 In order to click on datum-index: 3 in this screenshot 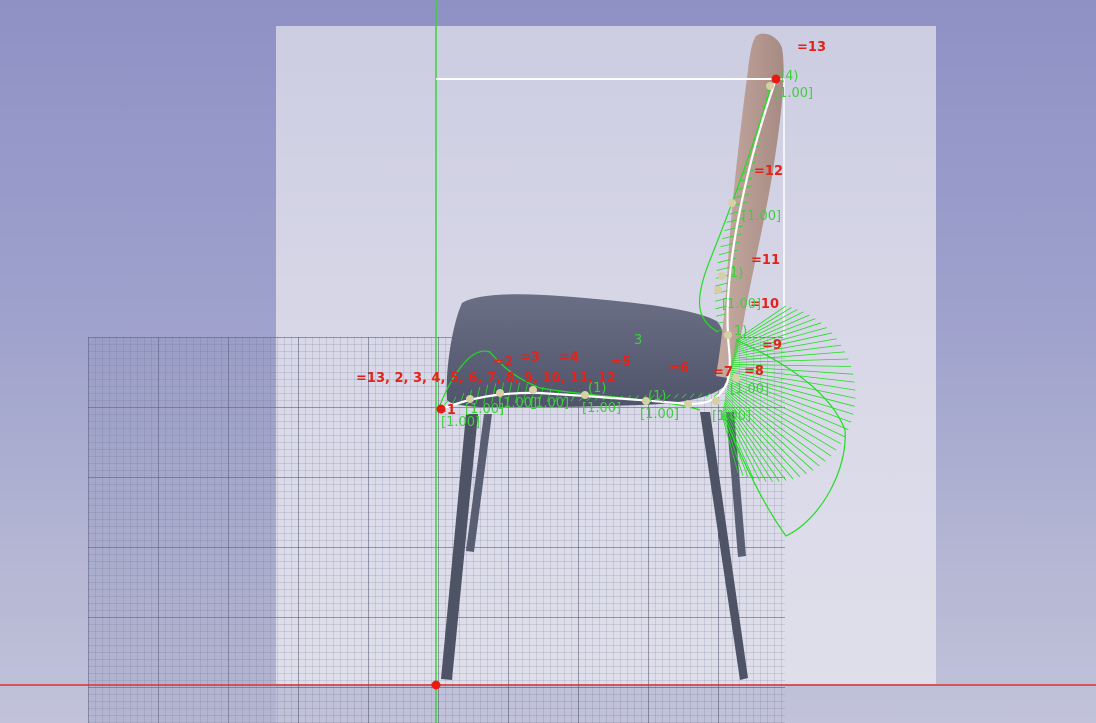, I will do `click(638, 340)`.